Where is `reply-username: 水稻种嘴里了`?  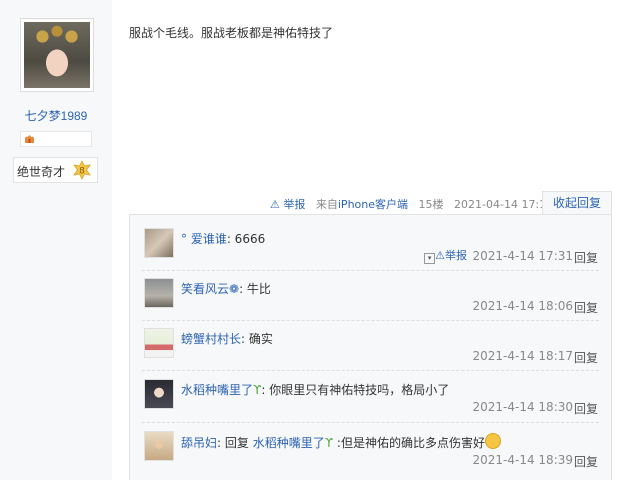
reply-username: 水稻种嘴里了 is located at coordinates (217, 390).